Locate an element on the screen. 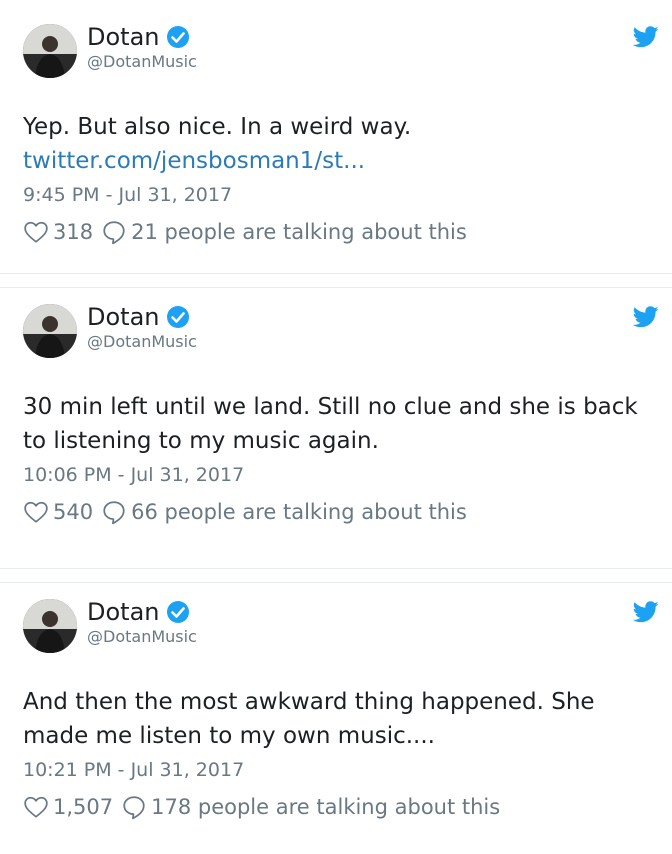  tweet-timestamp: 9:45 PM - Jul 31, 2017 is located at coordinates (127, 195).